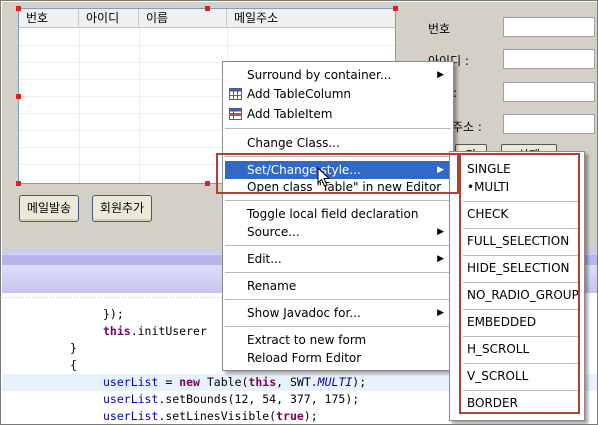 The image size is (598, 425). Describe the element at coordinates (523, 241) in the screenshot. I see `style-option-full-selection: FULL_SELECTION` at that location.